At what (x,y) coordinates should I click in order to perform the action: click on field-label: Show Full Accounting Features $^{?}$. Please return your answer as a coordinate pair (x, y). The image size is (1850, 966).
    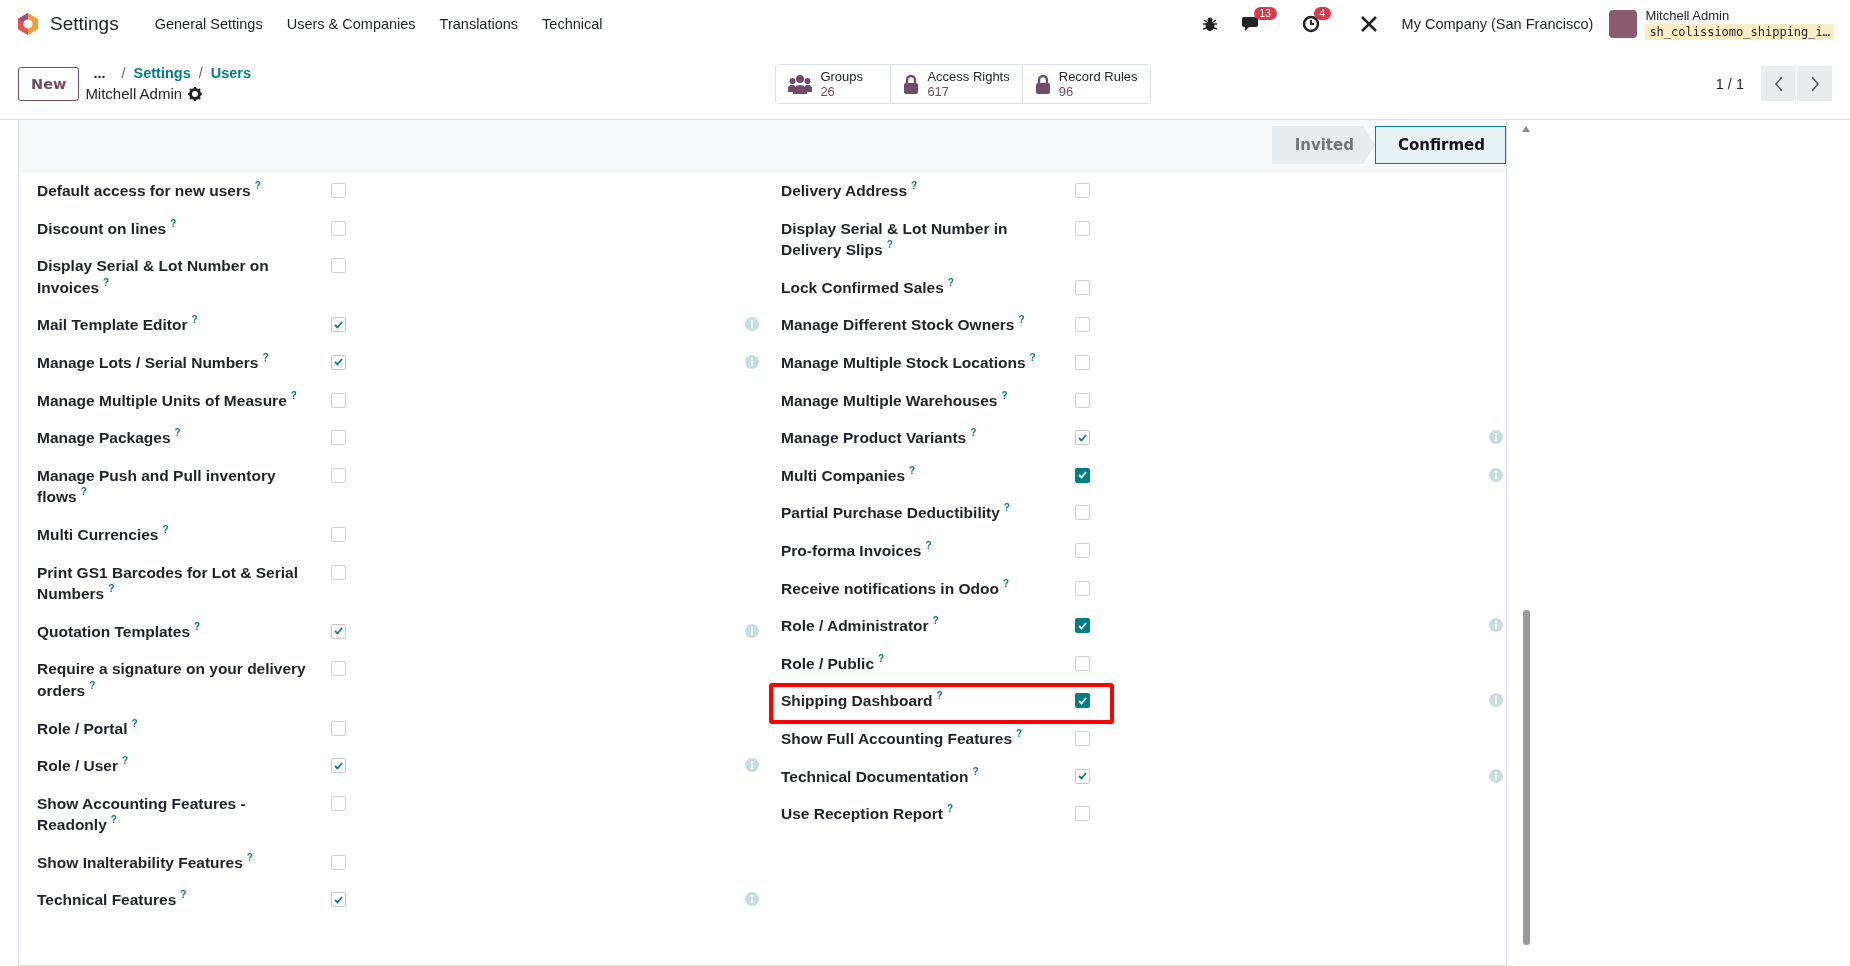
    Looking at the image, I should click on (902, 738).